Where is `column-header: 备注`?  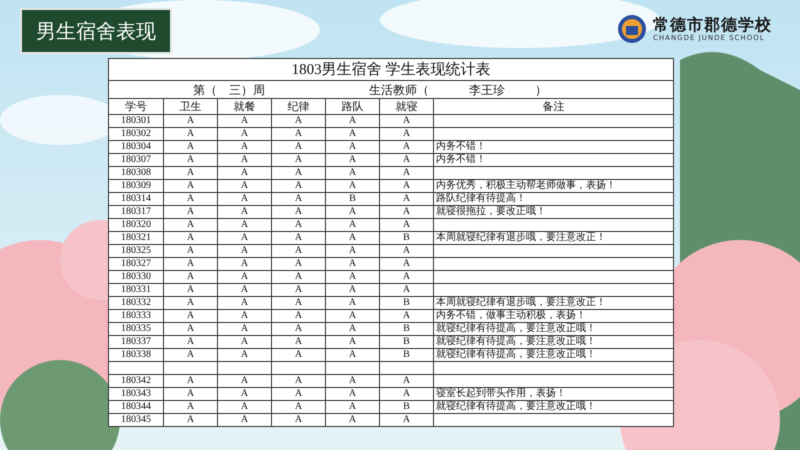
column-header: 备注 is located at coordinates (554, 106).